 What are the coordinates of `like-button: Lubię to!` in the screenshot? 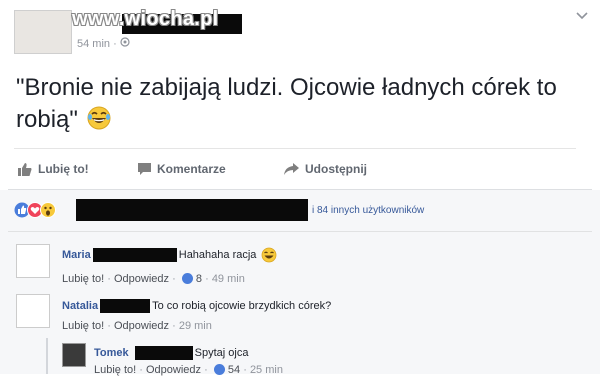 It's located at (53, 169).